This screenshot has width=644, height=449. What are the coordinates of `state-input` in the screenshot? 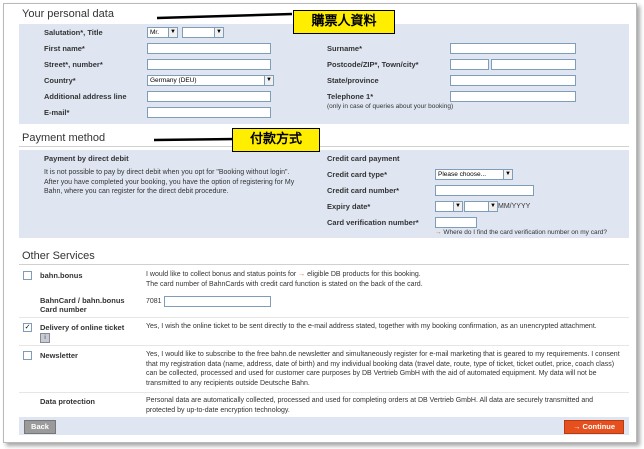 It's located at (513, 80).